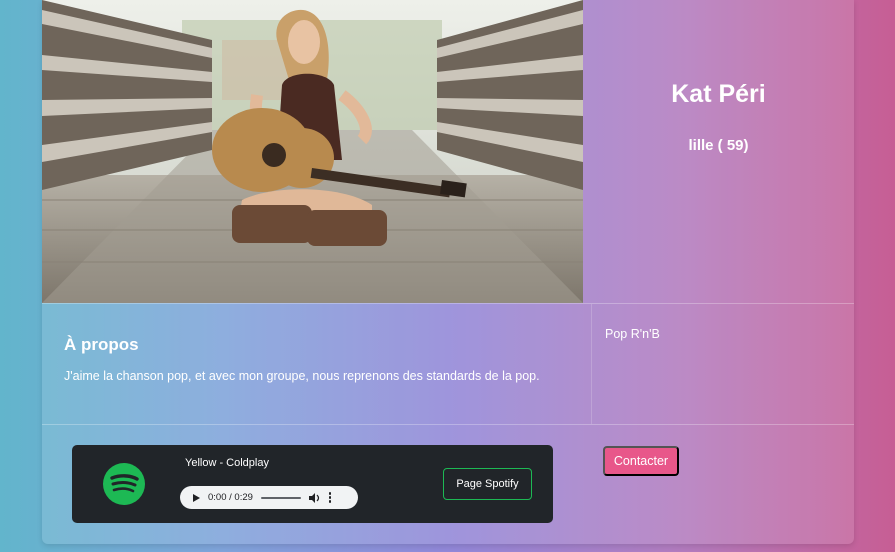 This screenshot has width=895, height=552. What do you see at coordinates (196, 497) in the screenshot?
I see `play-icon` at bounding box center [196, 497].